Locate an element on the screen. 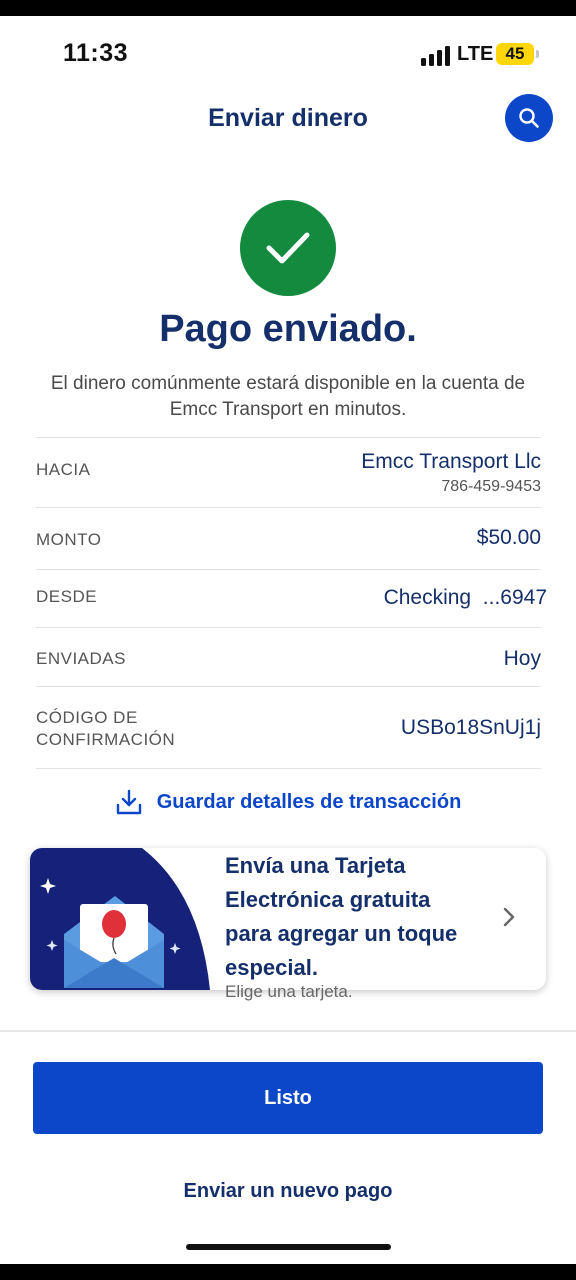  save-details-label: Guardar detalles de transacción is located at coordinates (309, 801).